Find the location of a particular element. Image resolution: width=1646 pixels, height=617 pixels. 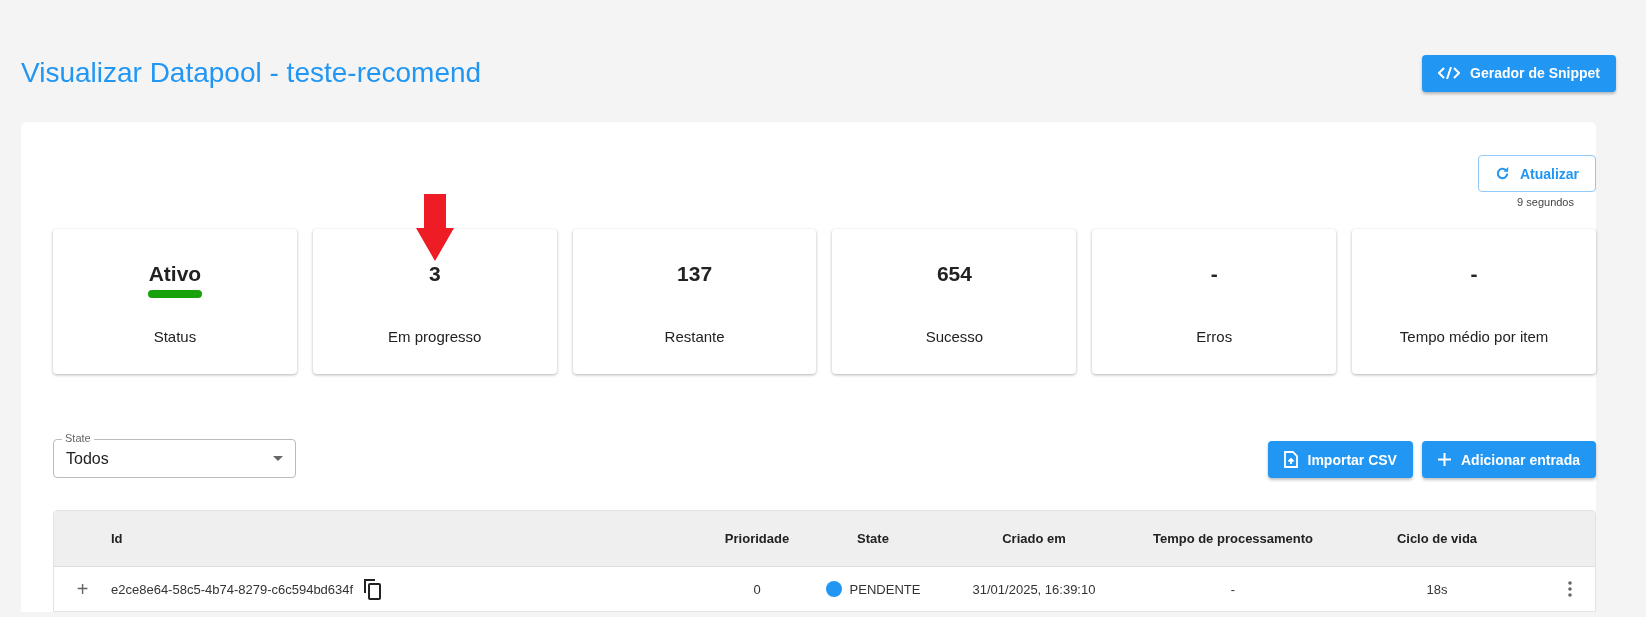

column-header: Prioridade is located at coordinates (757, 538).